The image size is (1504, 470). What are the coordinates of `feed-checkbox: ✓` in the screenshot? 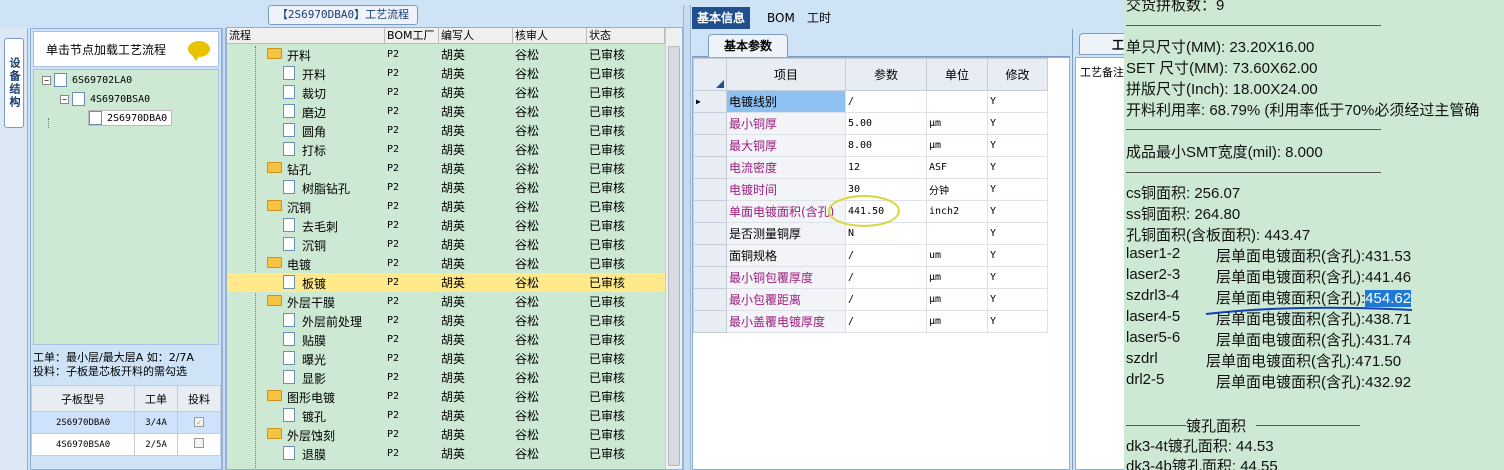 It's located at (199, 422).